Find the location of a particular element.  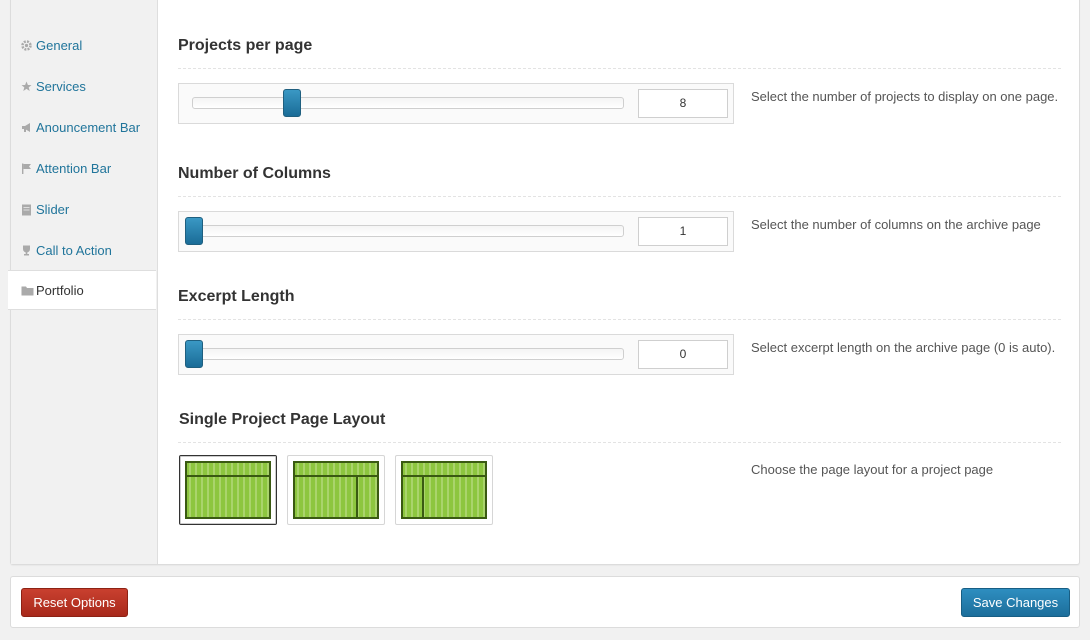

reset-options-button: Reset Options is located at coordinates (74, 602).